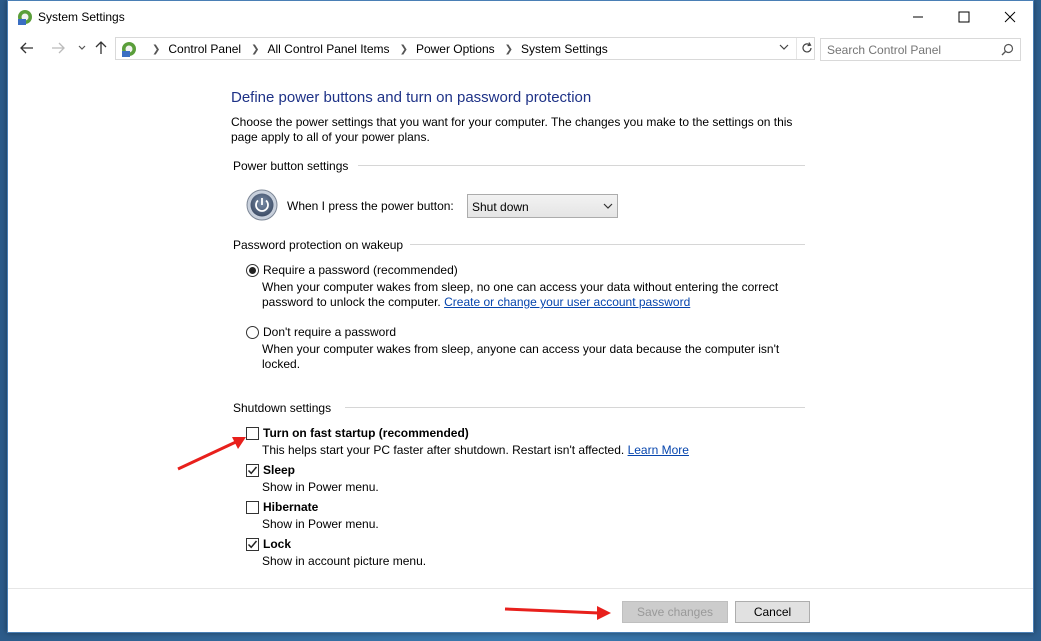 The width and height of the screenshot is (1041, 641). I want to click on arrow-left-icon, so click(26, 48).